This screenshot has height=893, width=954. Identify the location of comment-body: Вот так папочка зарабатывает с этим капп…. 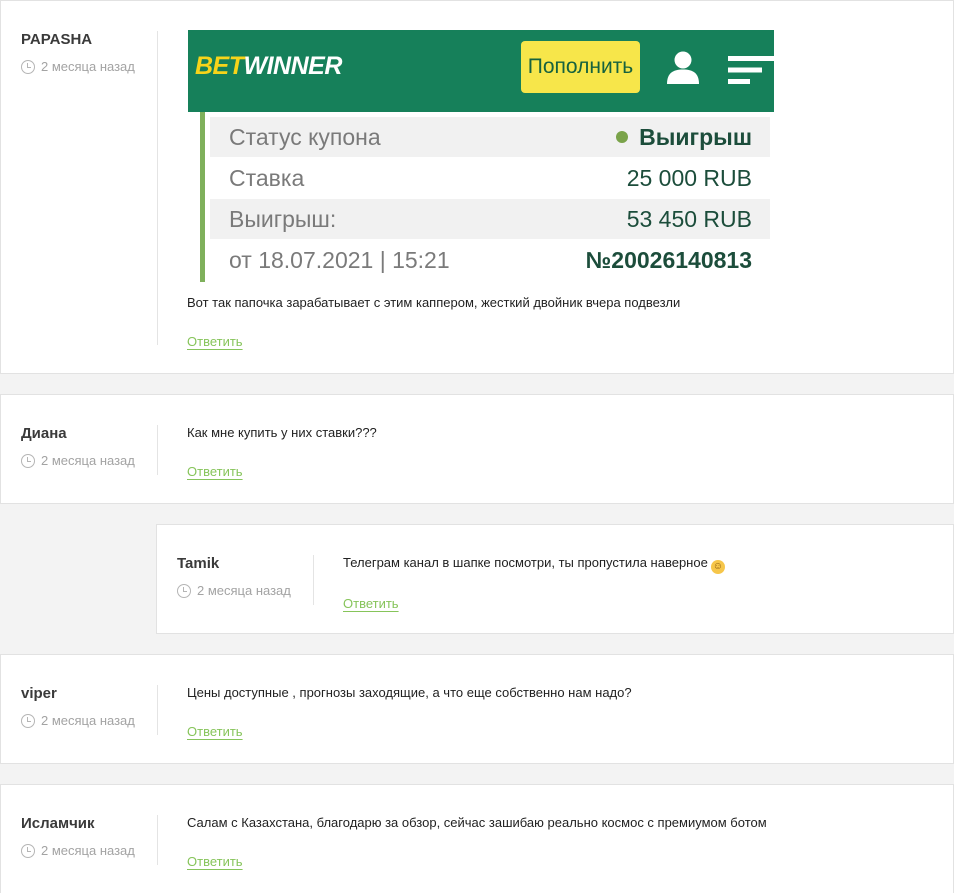
(560, 322).